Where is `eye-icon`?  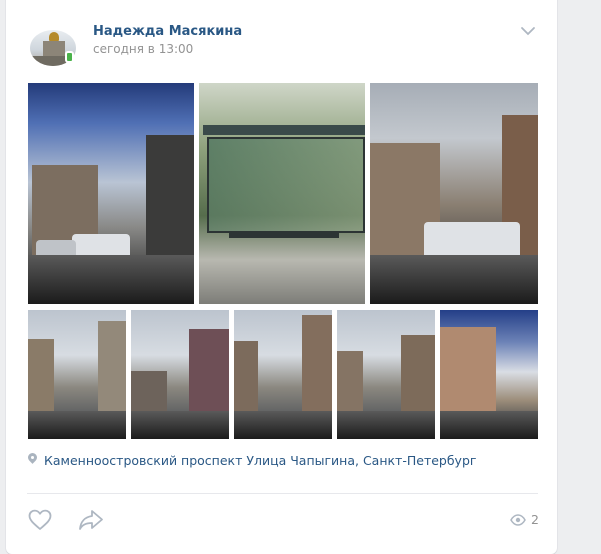 eye-icon is located at coordinates (518, 519).